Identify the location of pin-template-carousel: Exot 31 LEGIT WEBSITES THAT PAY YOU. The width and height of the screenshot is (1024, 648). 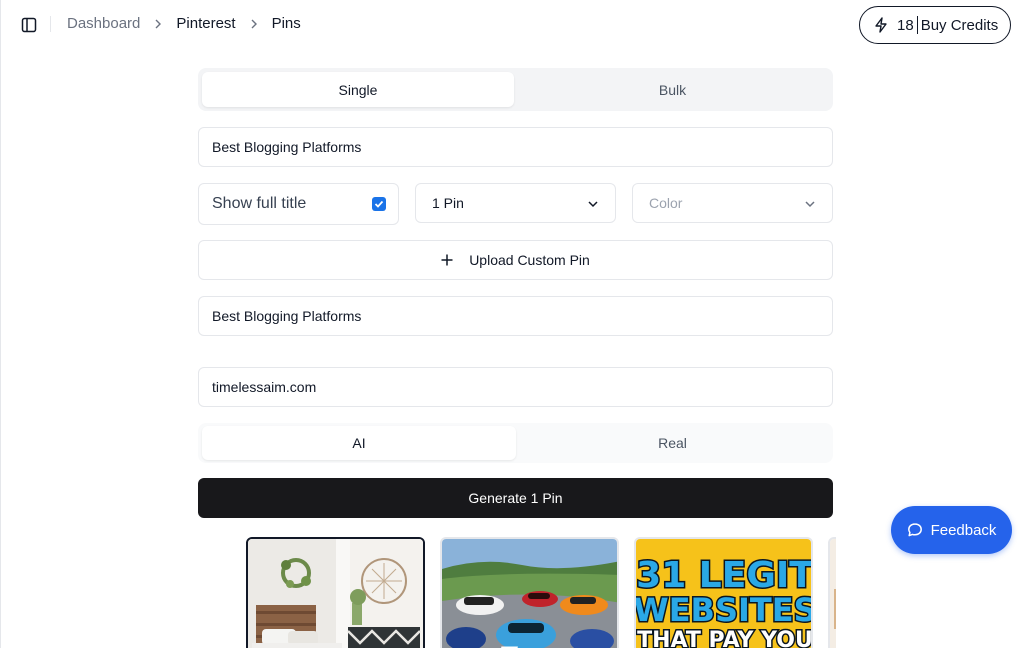
(541, 592).